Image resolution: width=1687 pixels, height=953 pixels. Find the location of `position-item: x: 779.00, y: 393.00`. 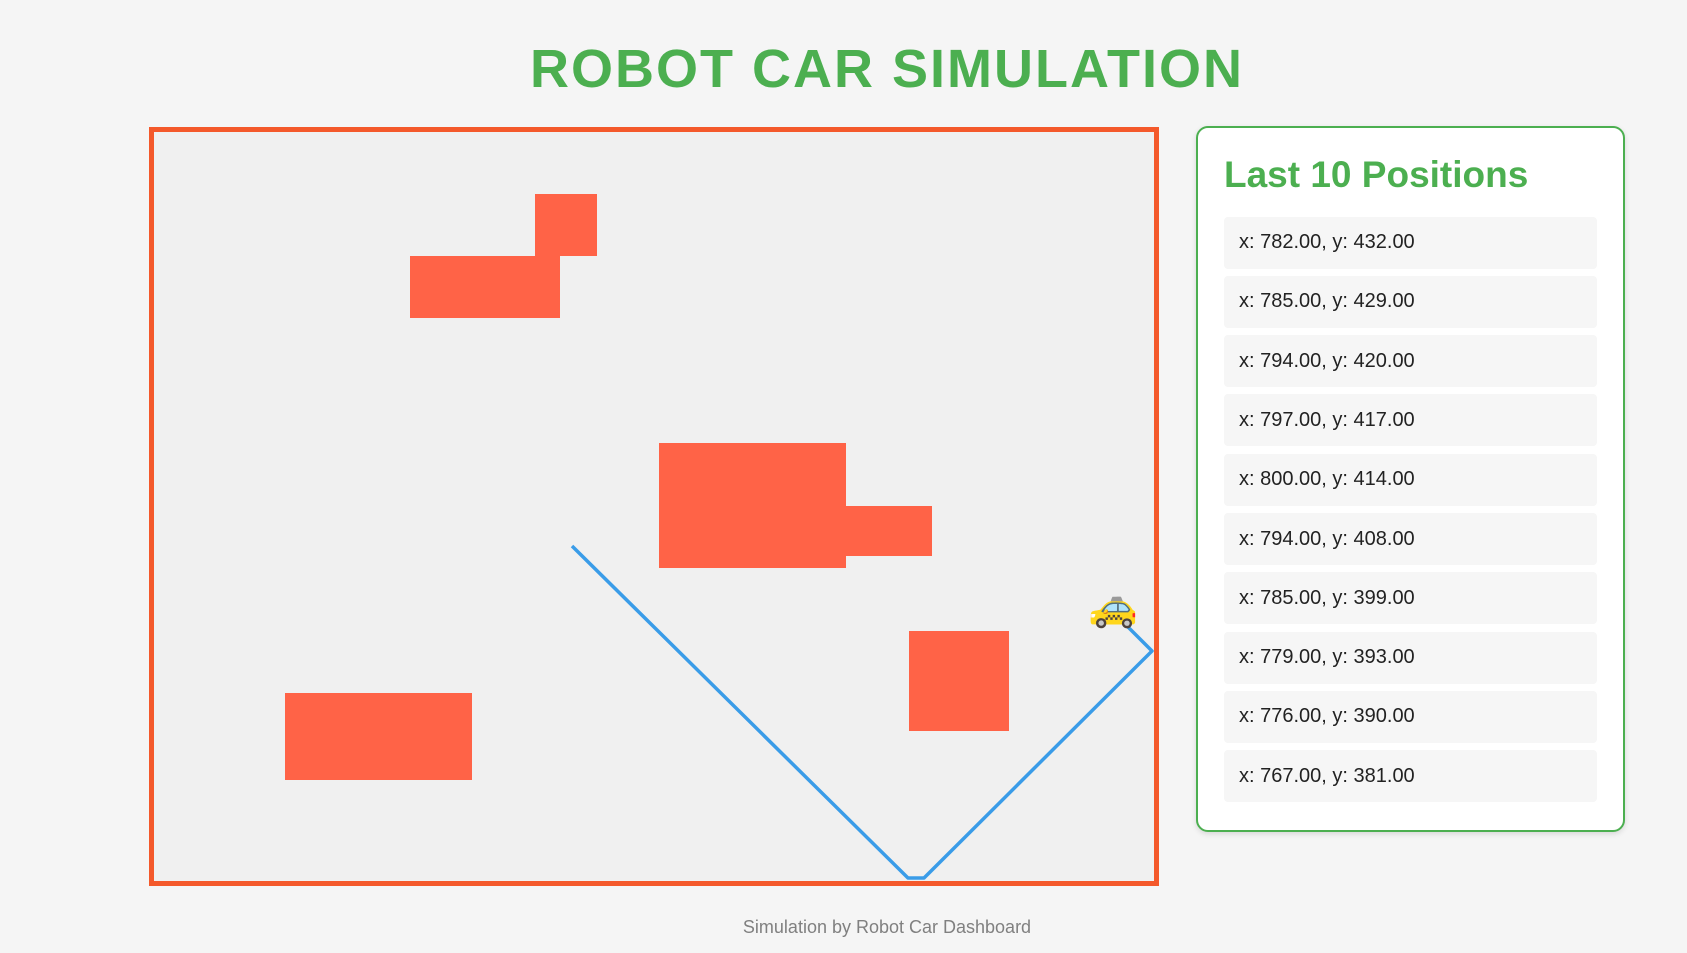

position-item: x: 779.00, y: 393.00 is located at coordinates (1410, 657).